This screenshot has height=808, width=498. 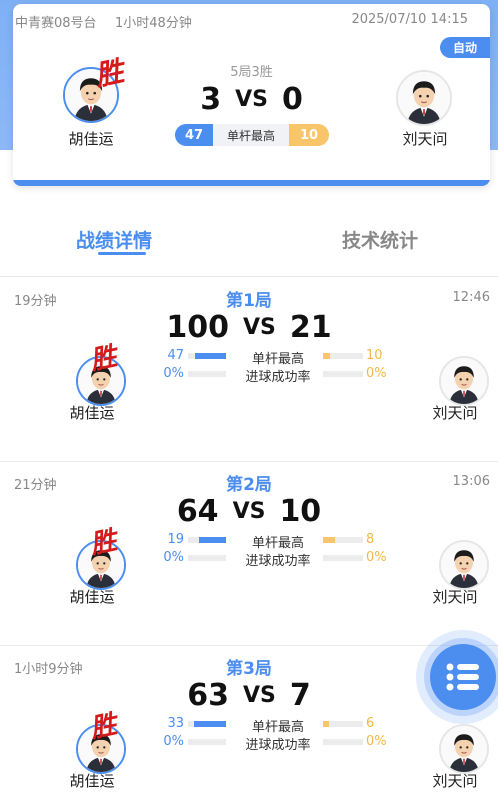 What do you see at coordinates (175, 539) in the screenshot?
I see `stat-left-value: 19` at bounding box center [175, 539].